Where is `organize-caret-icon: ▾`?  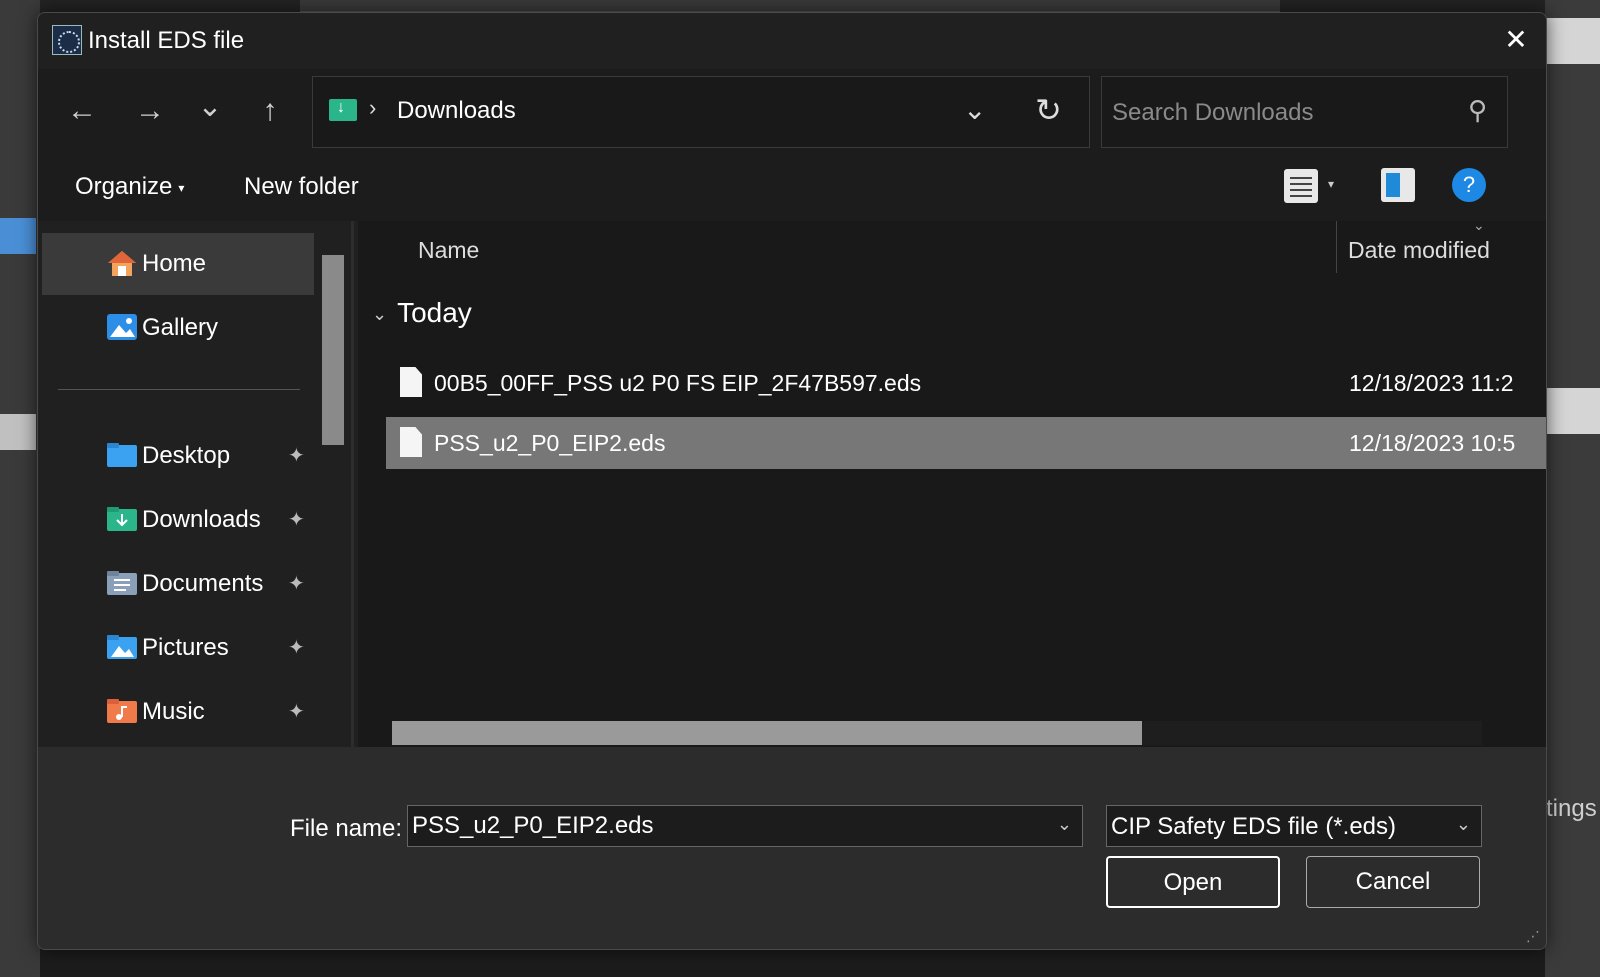
organize-caret-icon: ▾ is located at coordinates (181, 187).